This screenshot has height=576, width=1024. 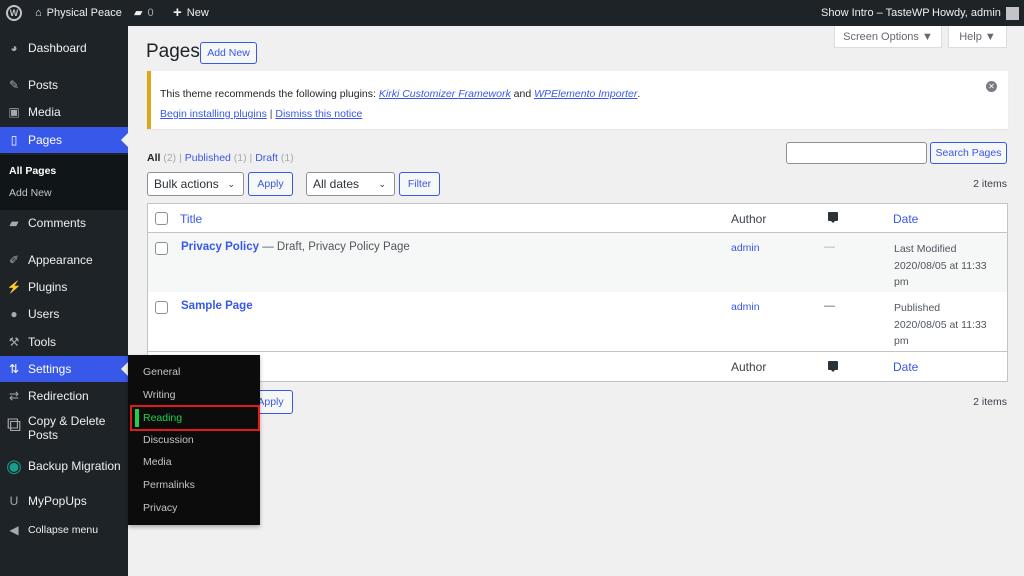 I want to click on flyout-item-reading: Reading, so click(x=162, y=418).